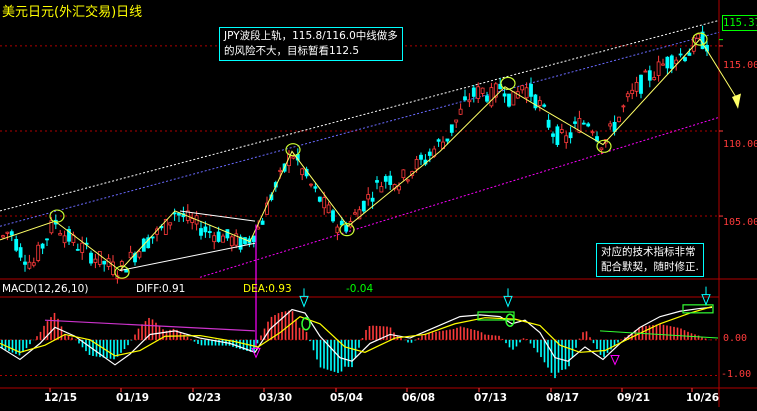 The image size is (757, 411). What do you see at coordinates (659, 334) in the screenshot?
I see `macd-trend-line` at bounding box center [659, 334].